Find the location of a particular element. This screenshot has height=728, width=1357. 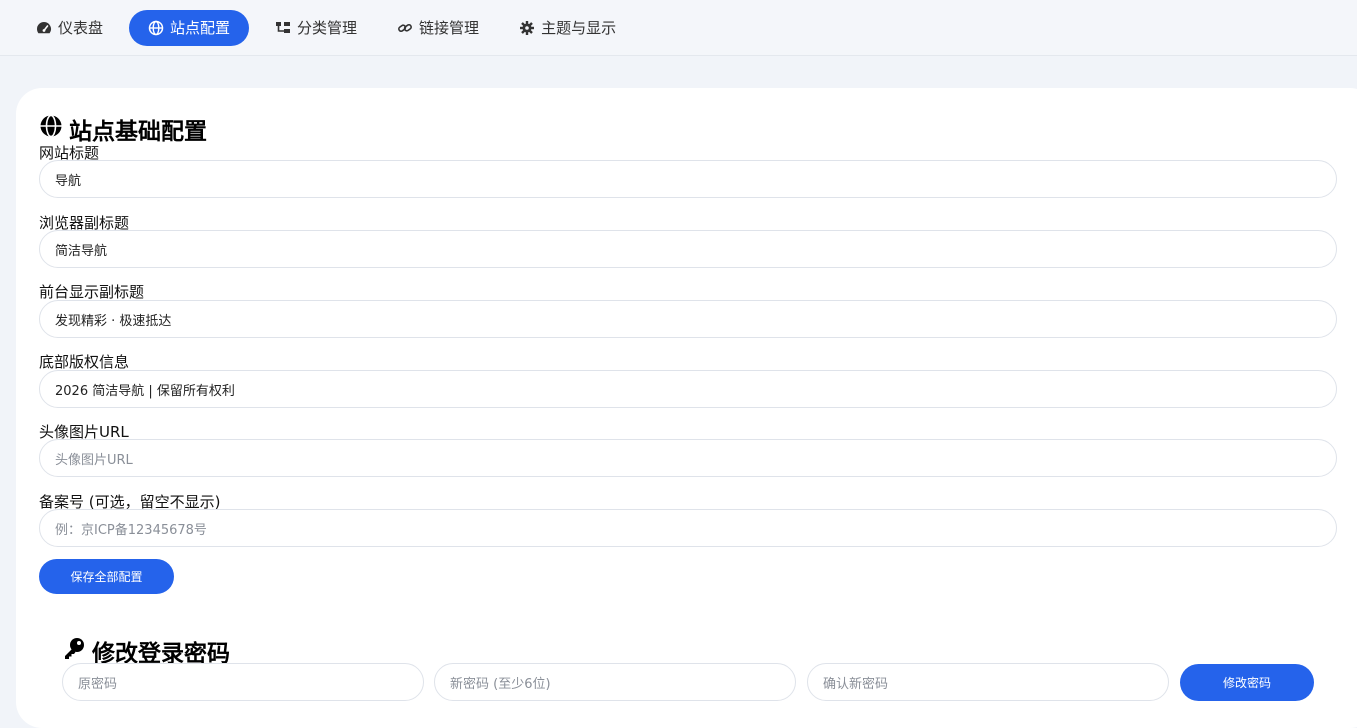

gear-icon is located at coordinates (527, 28).